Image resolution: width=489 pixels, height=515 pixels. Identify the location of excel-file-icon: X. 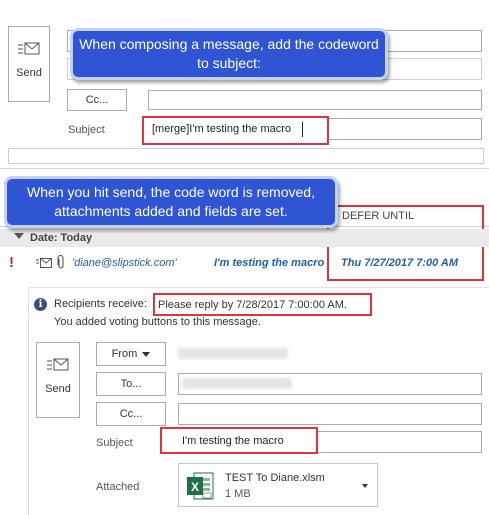
(200, 487).